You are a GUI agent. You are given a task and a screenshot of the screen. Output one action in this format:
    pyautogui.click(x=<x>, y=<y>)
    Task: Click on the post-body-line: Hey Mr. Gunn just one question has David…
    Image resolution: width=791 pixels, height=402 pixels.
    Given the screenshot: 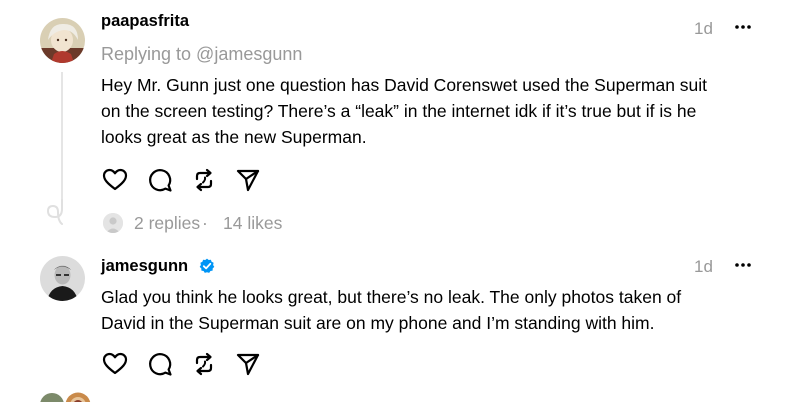 What is the action you would take?
    pyautogui.click(x=404, y=85)
    